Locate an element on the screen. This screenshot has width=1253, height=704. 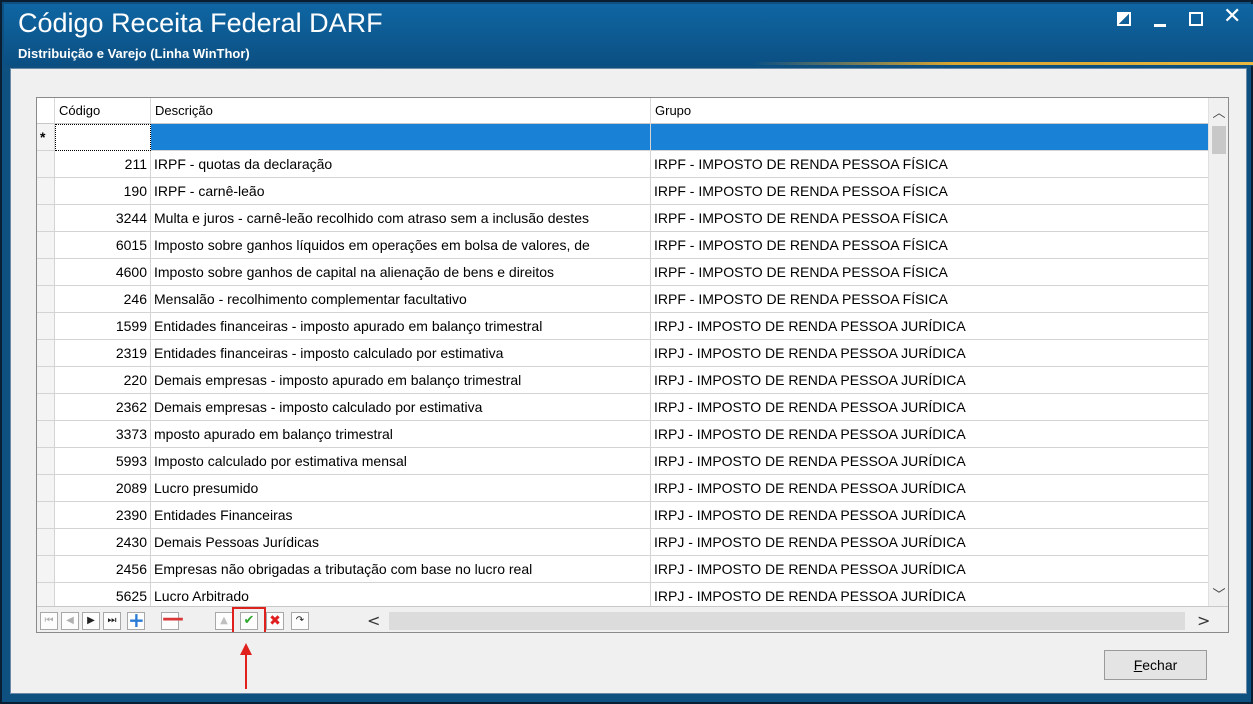
codigo-cell: 2362 is located at coordinates (103, 407).